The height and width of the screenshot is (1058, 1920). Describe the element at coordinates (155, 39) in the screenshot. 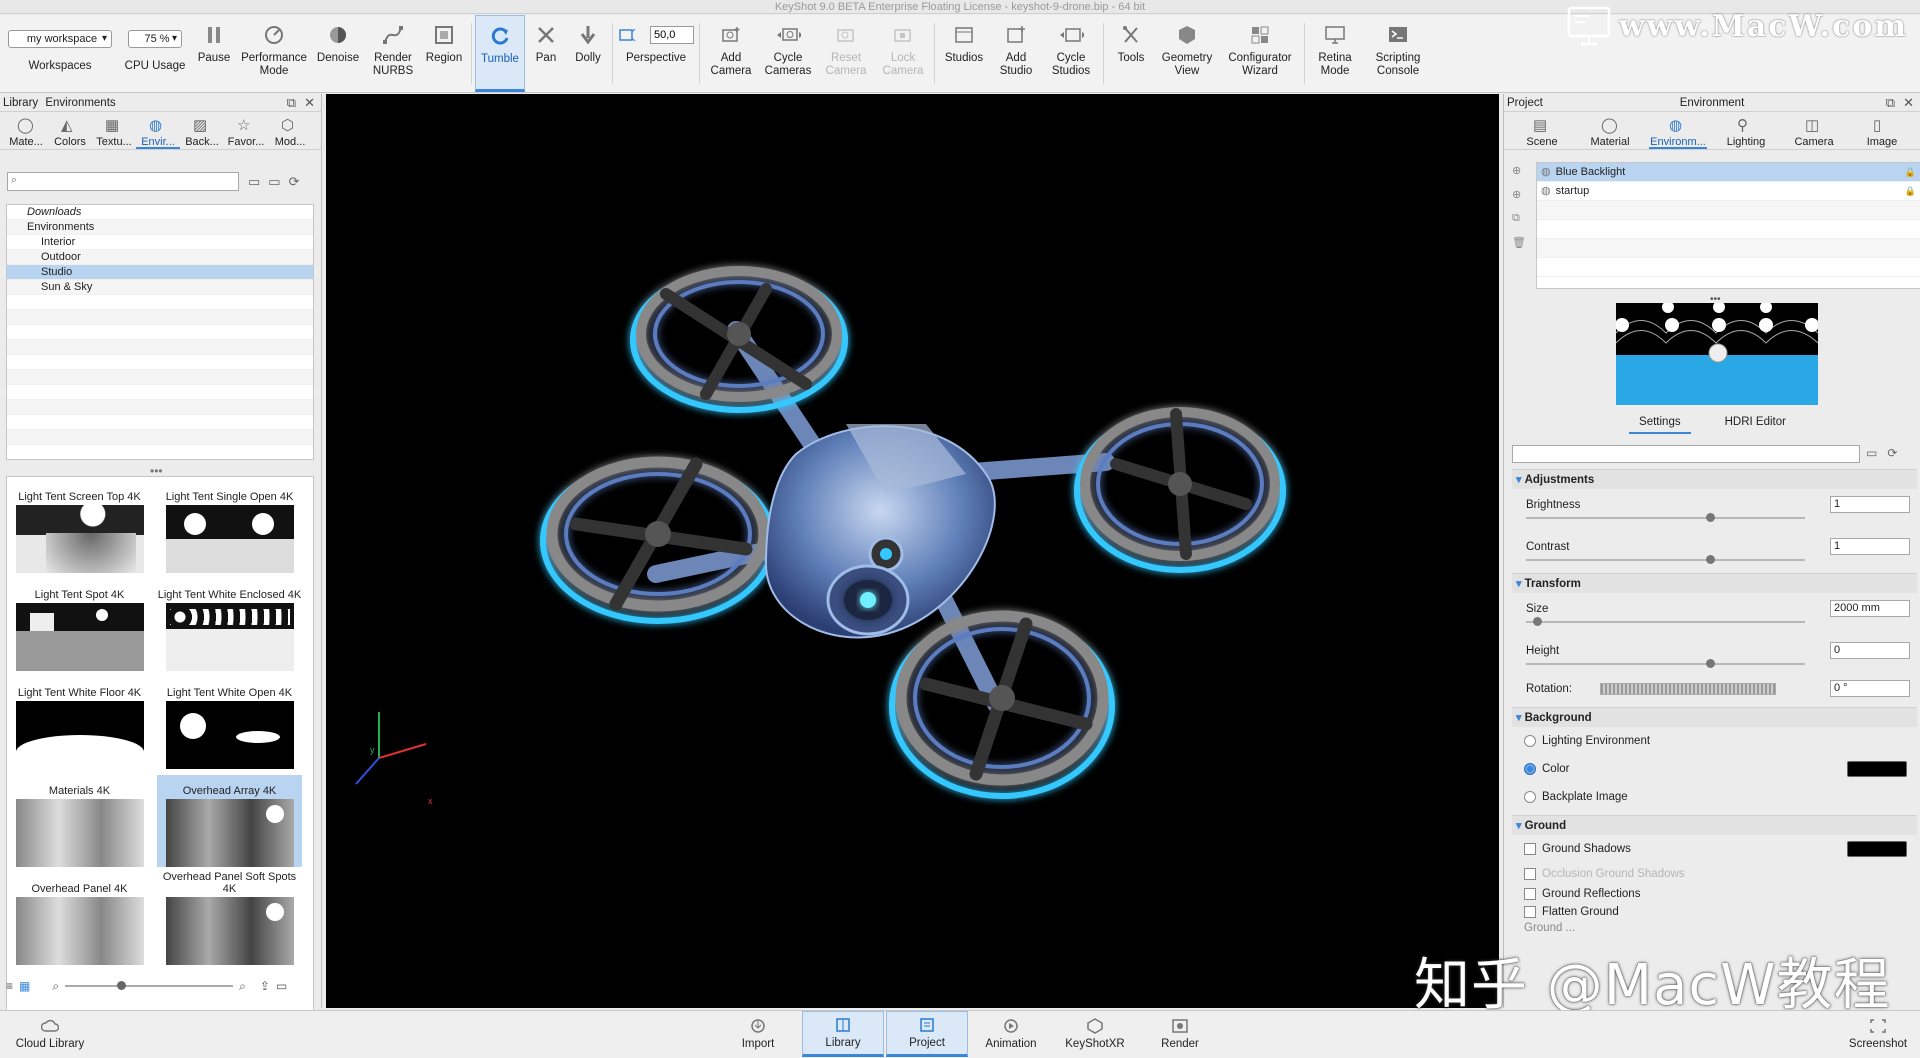

I see `cpu-usage-select: 75 %` at that location.